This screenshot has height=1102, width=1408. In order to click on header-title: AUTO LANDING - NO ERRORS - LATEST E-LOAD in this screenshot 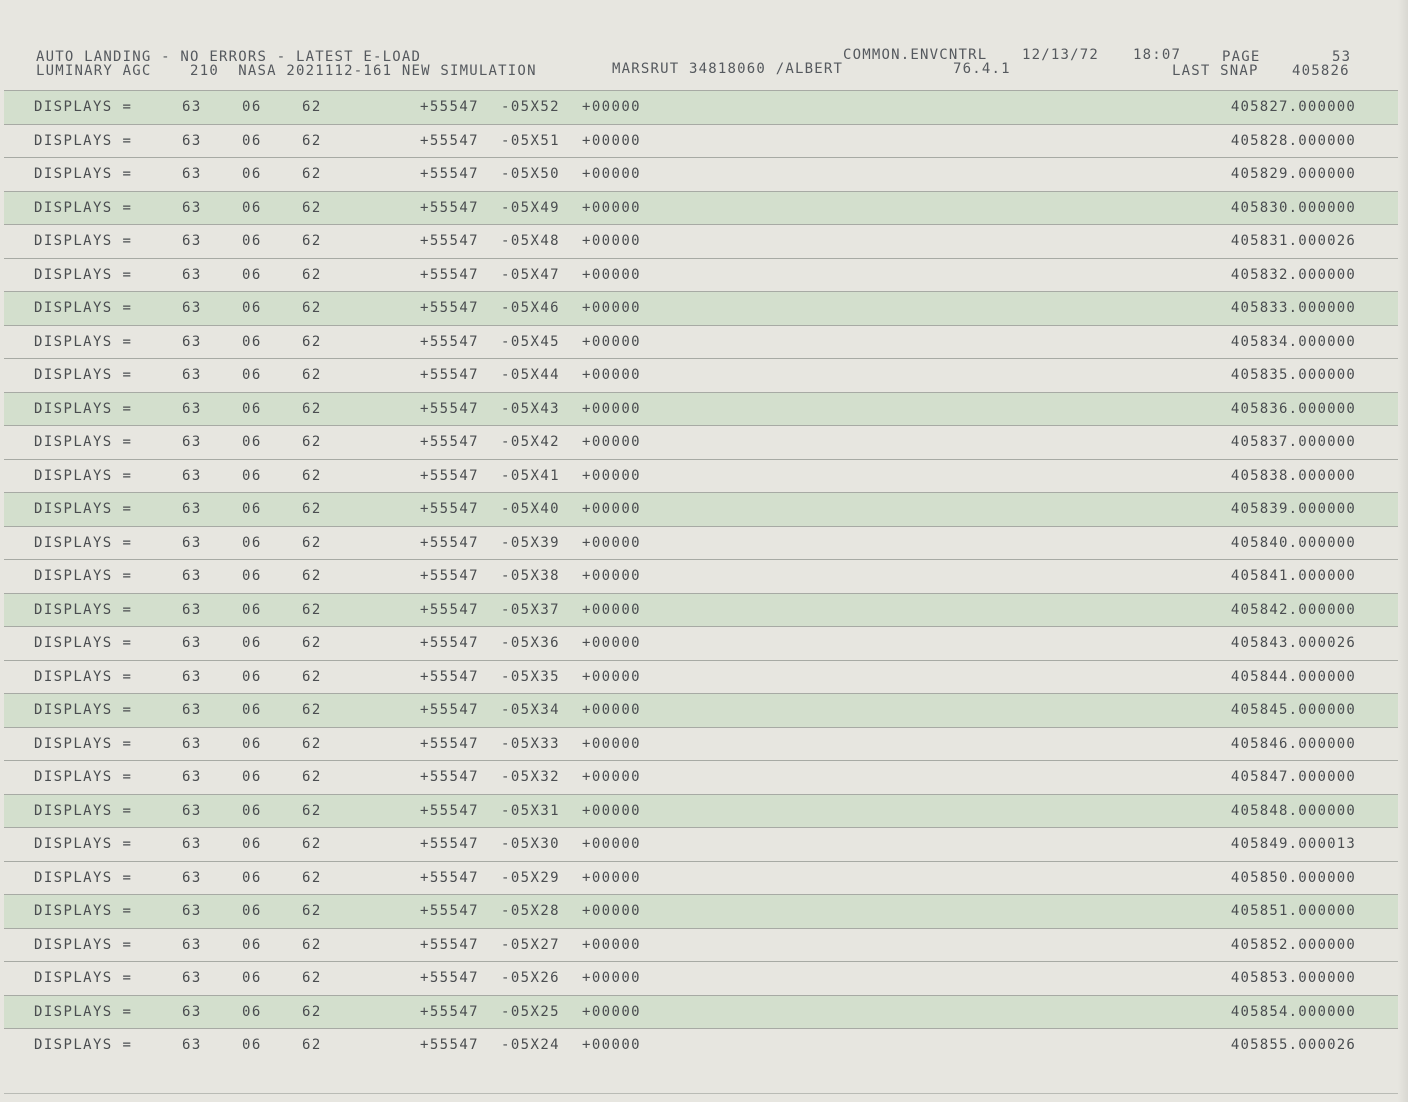, I will do `click(229, 57)`.